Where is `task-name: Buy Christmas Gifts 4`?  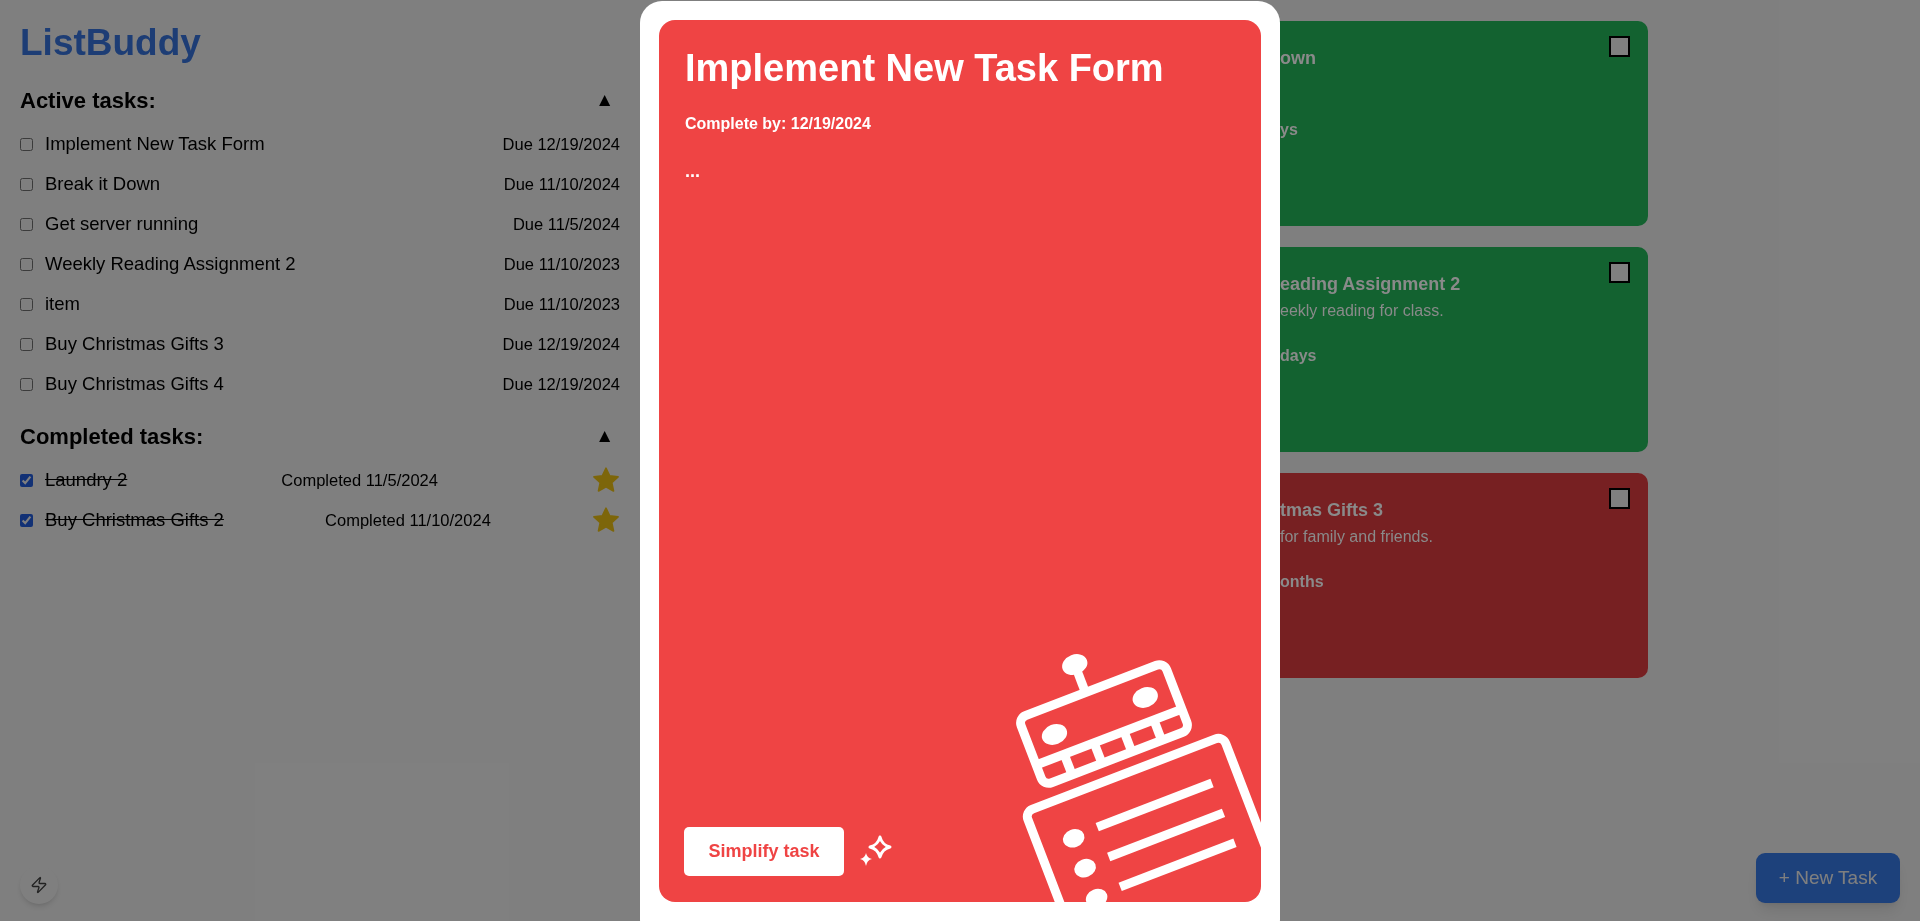
task-name: Buy Christmas Gifts 4 is located at coordinates (134, 384).